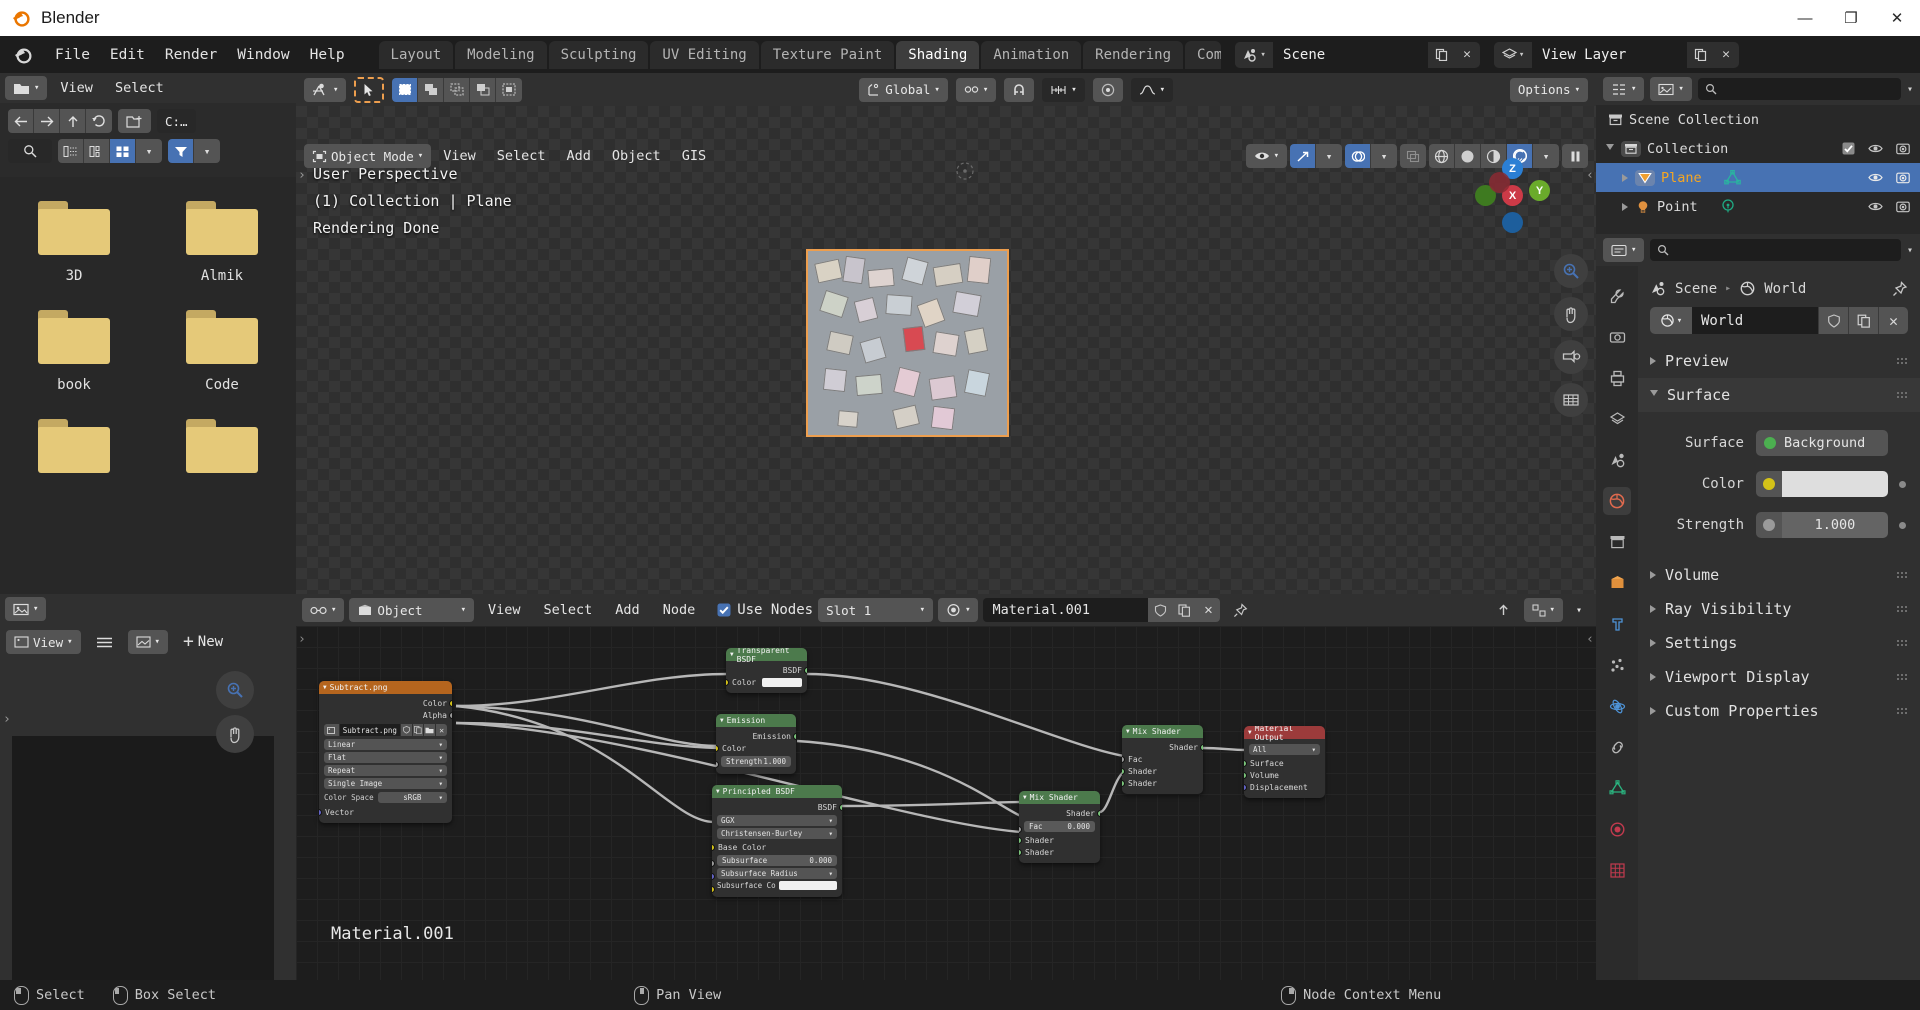 This screenshot has width=1920, height=1010. I want to click on node-header: ▼ Emission, so click(756, 720).